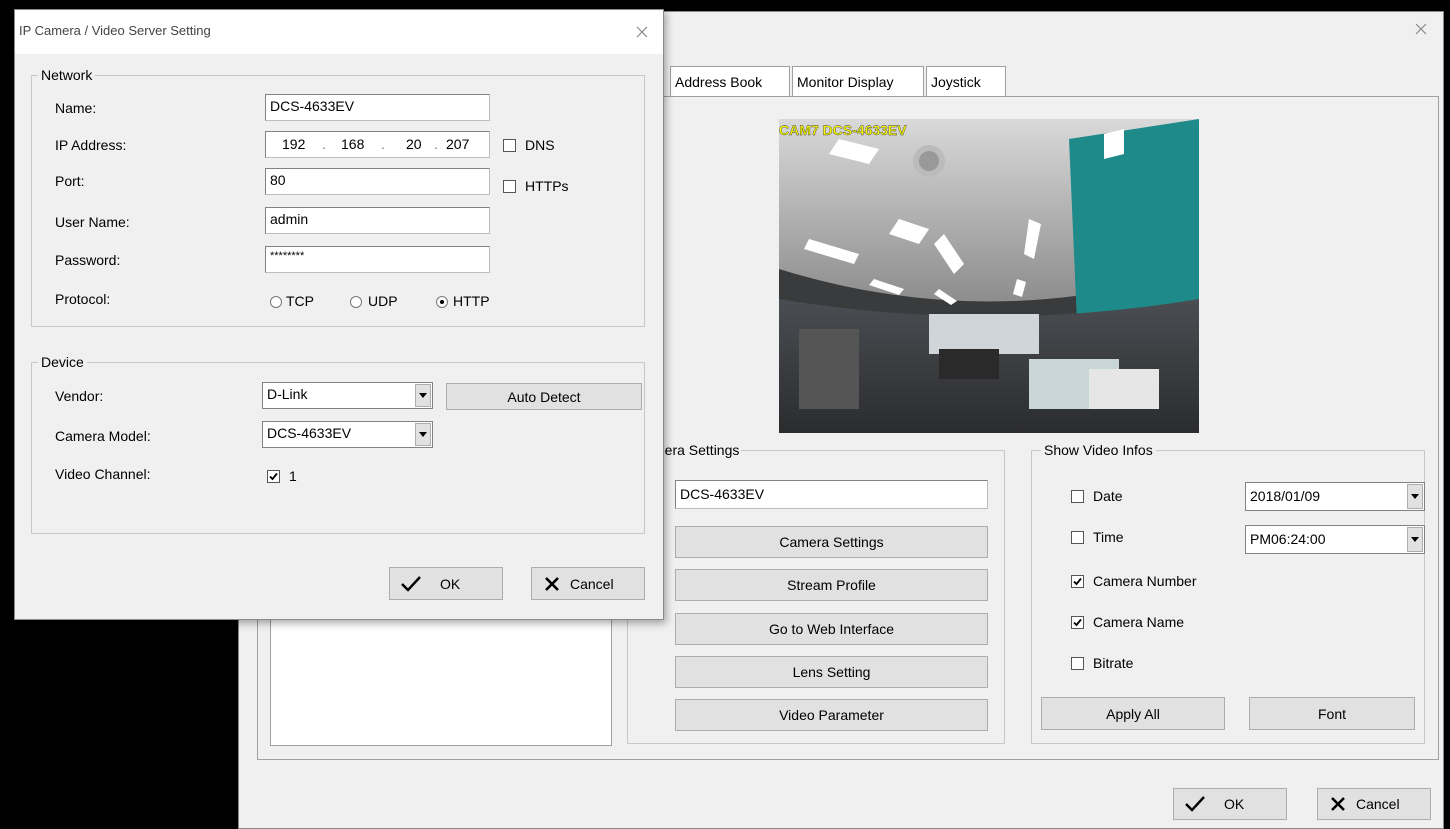 Image resolution: width=1450 pixels, height=829 pixels. Describe the element at coordinates (831, 585) in the screenshot. I see `stream-profile-button: Stream Profile` at that location.